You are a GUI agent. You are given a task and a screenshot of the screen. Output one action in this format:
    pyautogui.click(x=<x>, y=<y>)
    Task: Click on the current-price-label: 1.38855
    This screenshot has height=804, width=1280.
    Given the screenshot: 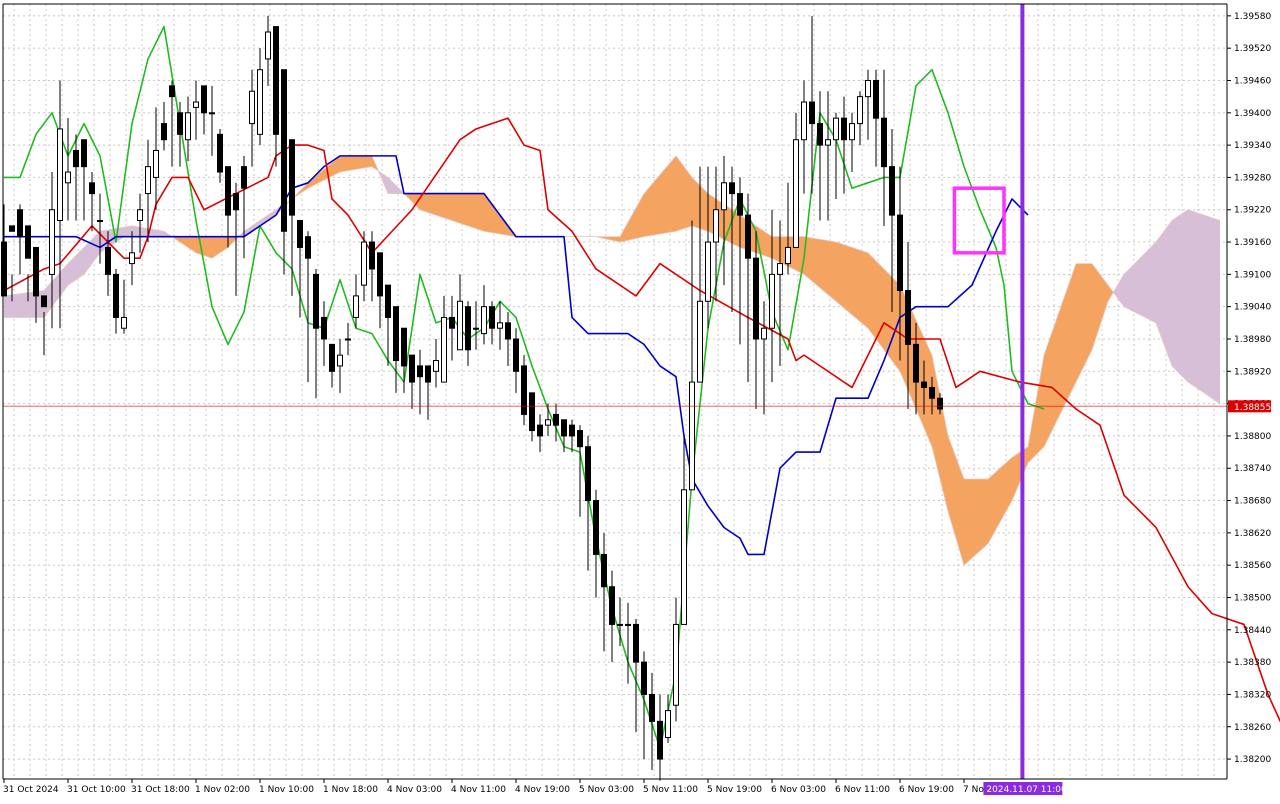 What is the action you would take?
    pyautogui.click(x=1252, y=408)
    